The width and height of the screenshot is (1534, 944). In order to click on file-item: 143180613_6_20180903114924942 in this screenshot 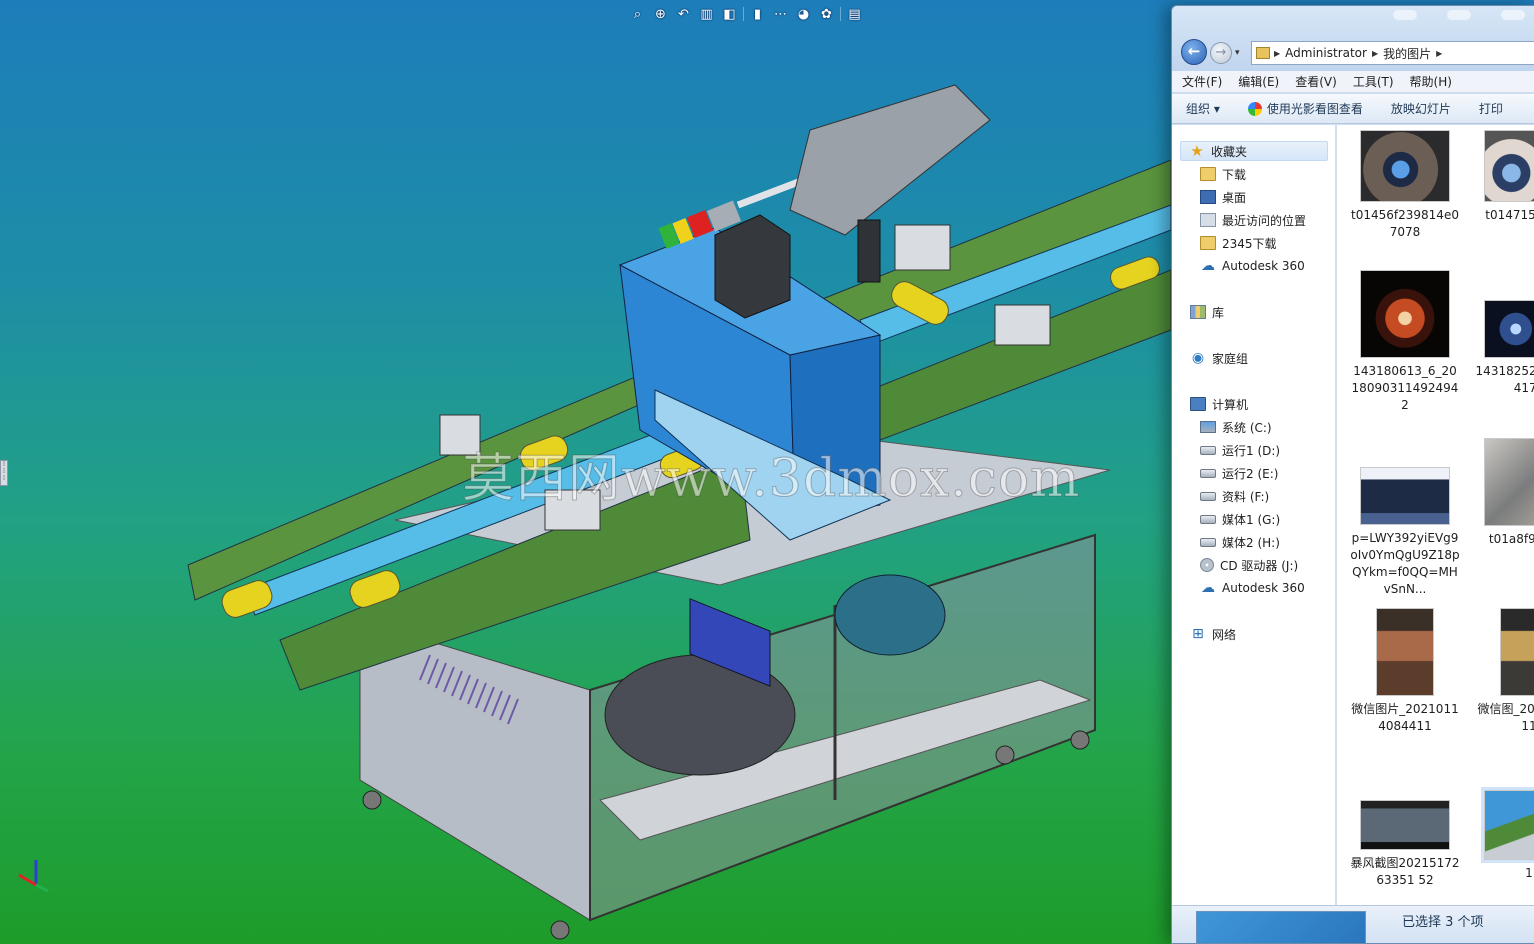, I will do `click(1405, 342)`.